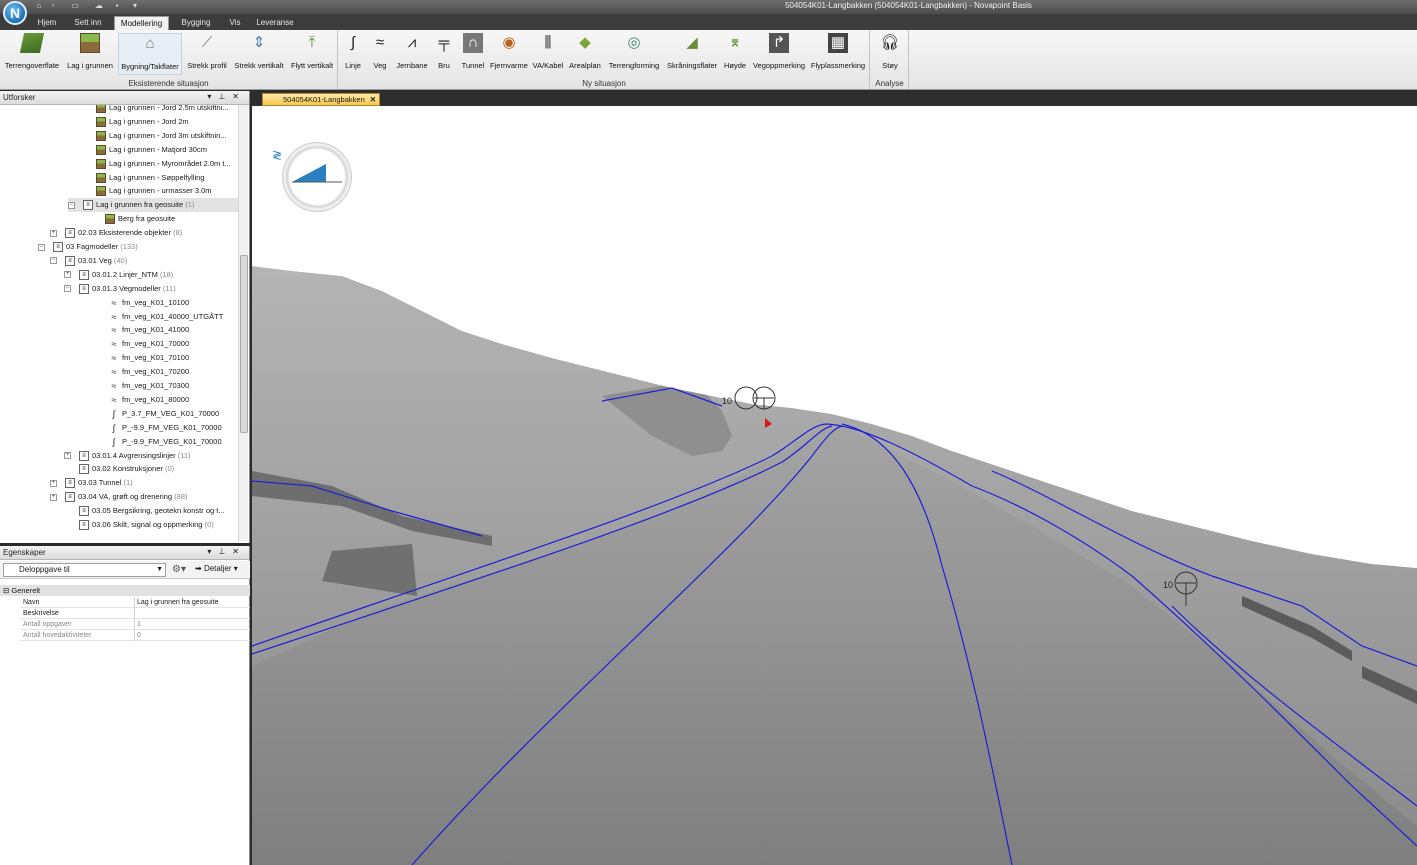  I want to click on tree-item: ≈ fm_veg_K01_70300, so click(166, 386).